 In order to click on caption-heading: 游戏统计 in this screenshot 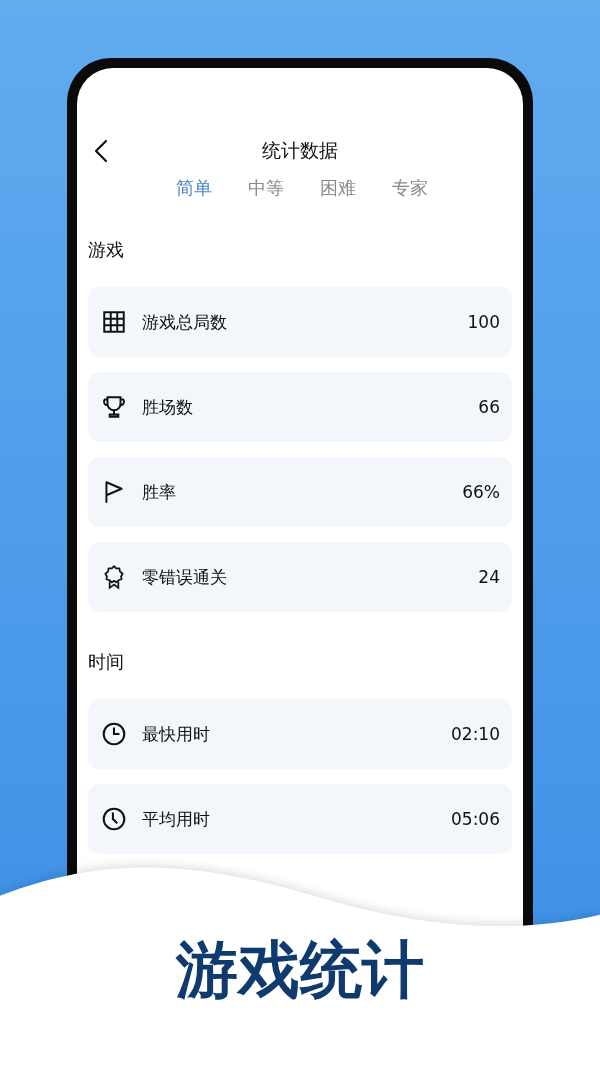, I will do `click(300, 970)`.